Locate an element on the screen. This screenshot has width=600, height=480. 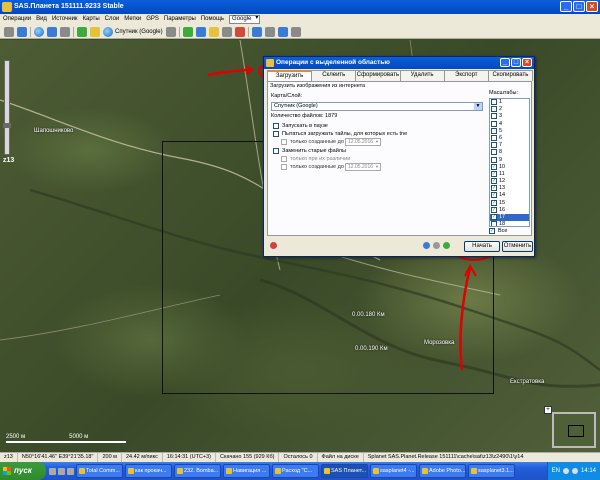
start-button-os: пуск is located at coordinates (23, 471).